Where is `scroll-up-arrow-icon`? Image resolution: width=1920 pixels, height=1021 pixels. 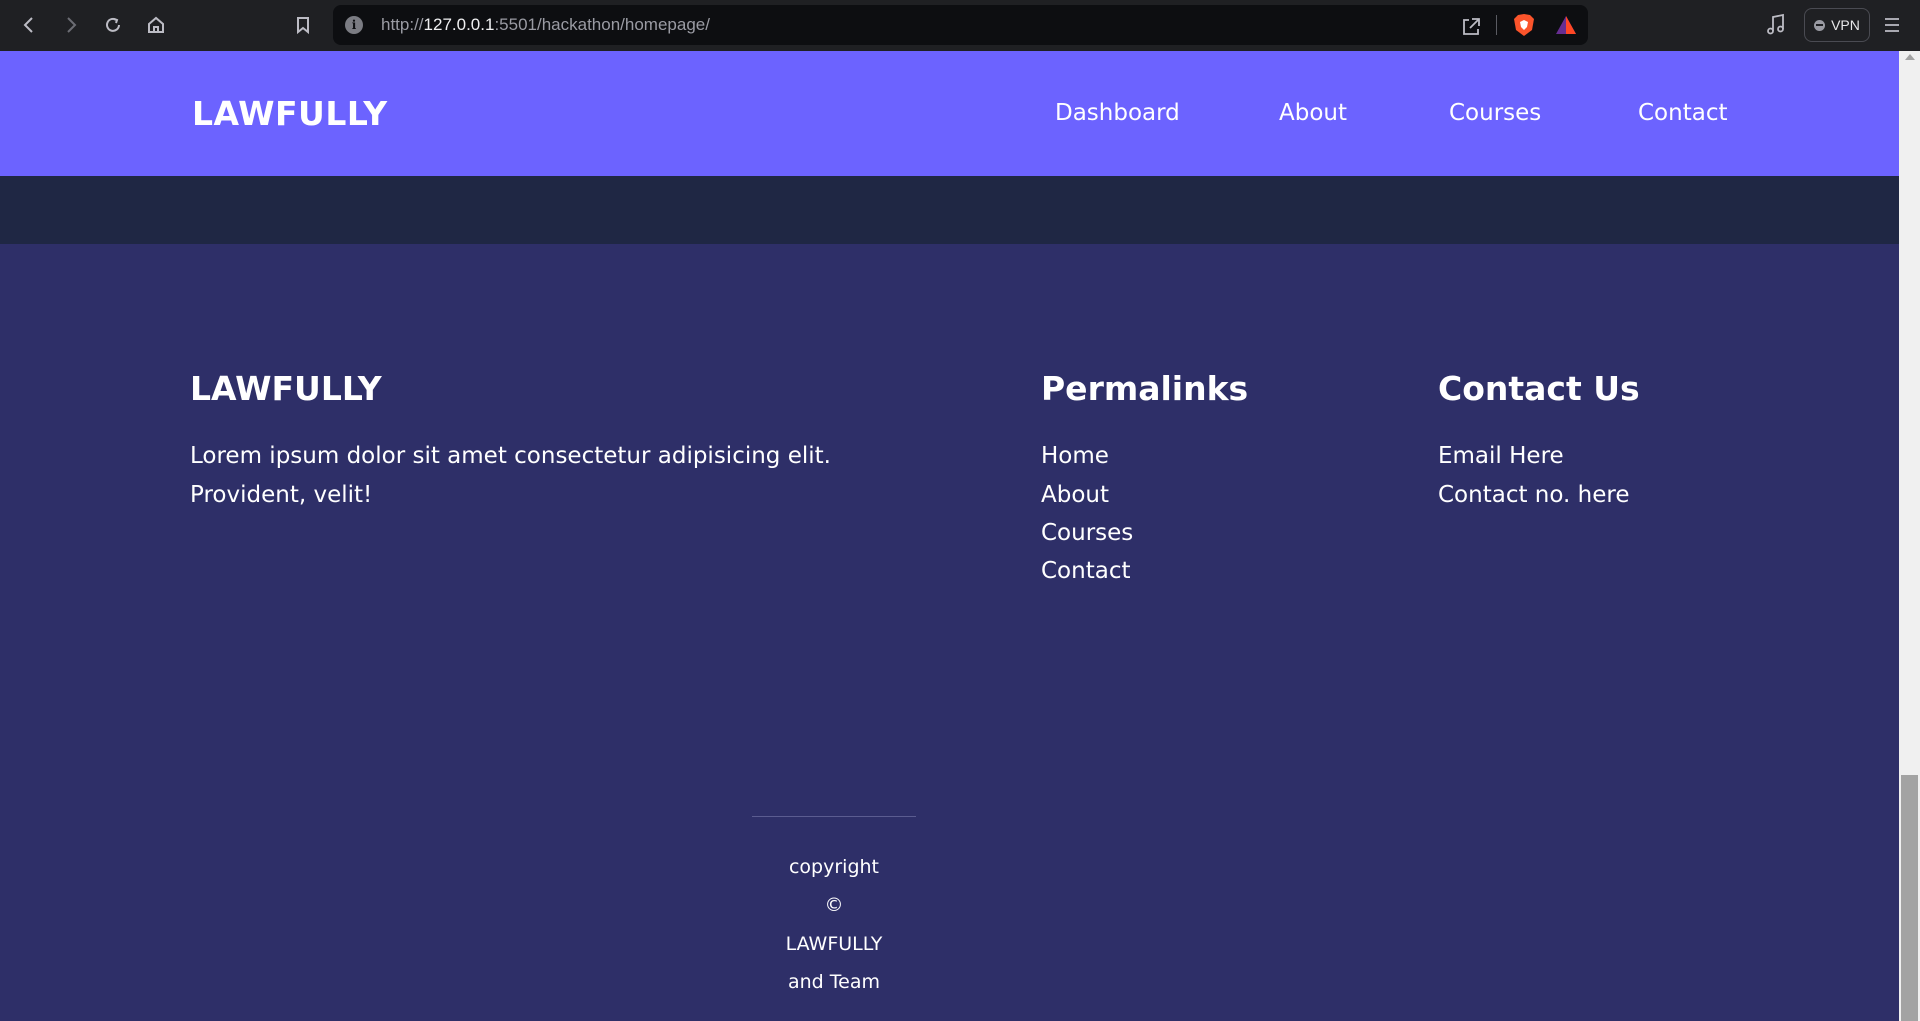 scroll-up-arrow-icon is located at coordinates (1910, 57).